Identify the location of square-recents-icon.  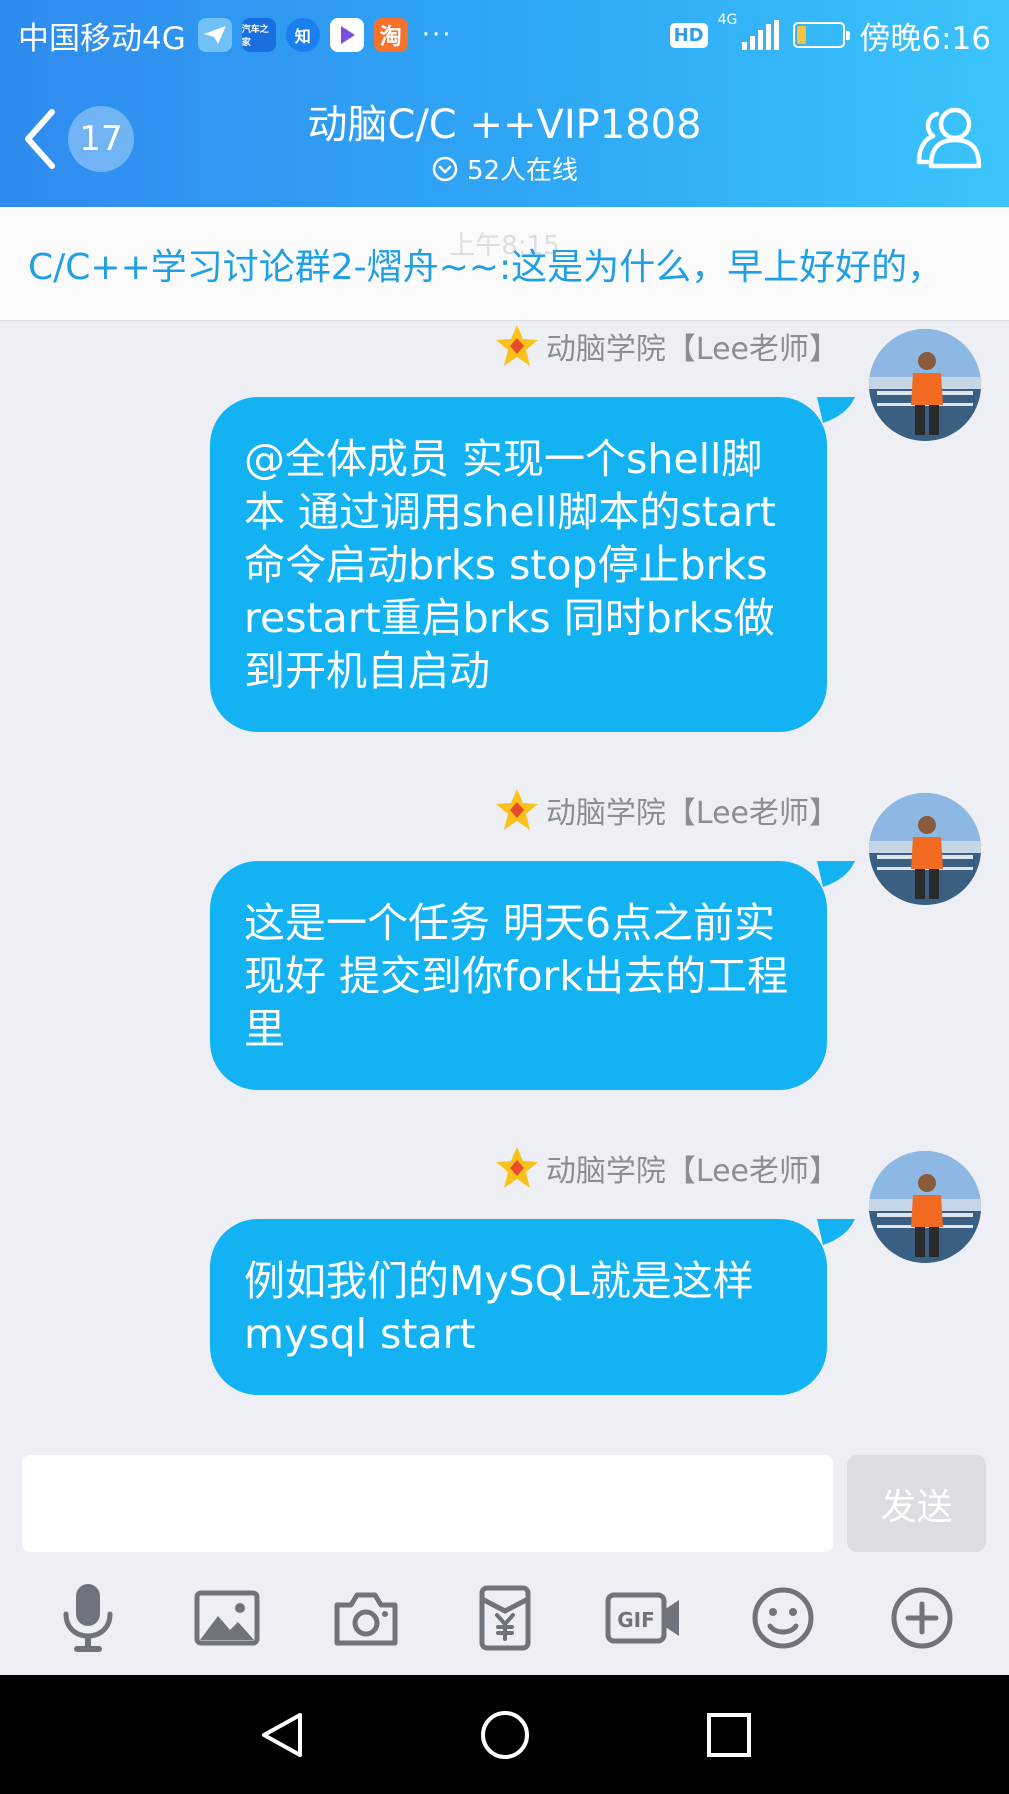
(729, 1735).